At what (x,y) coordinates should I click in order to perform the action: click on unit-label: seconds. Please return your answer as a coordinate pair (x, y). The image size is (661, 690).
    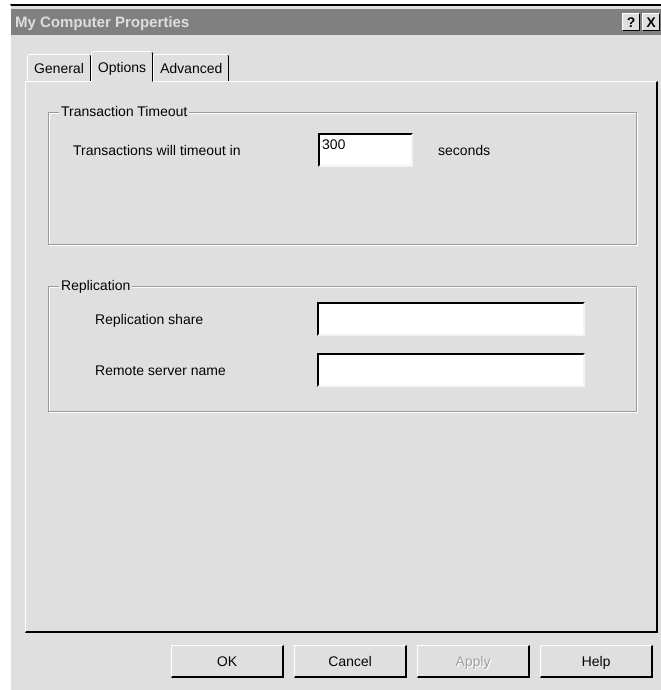
    Looking at the image, I should click on (464, 150).